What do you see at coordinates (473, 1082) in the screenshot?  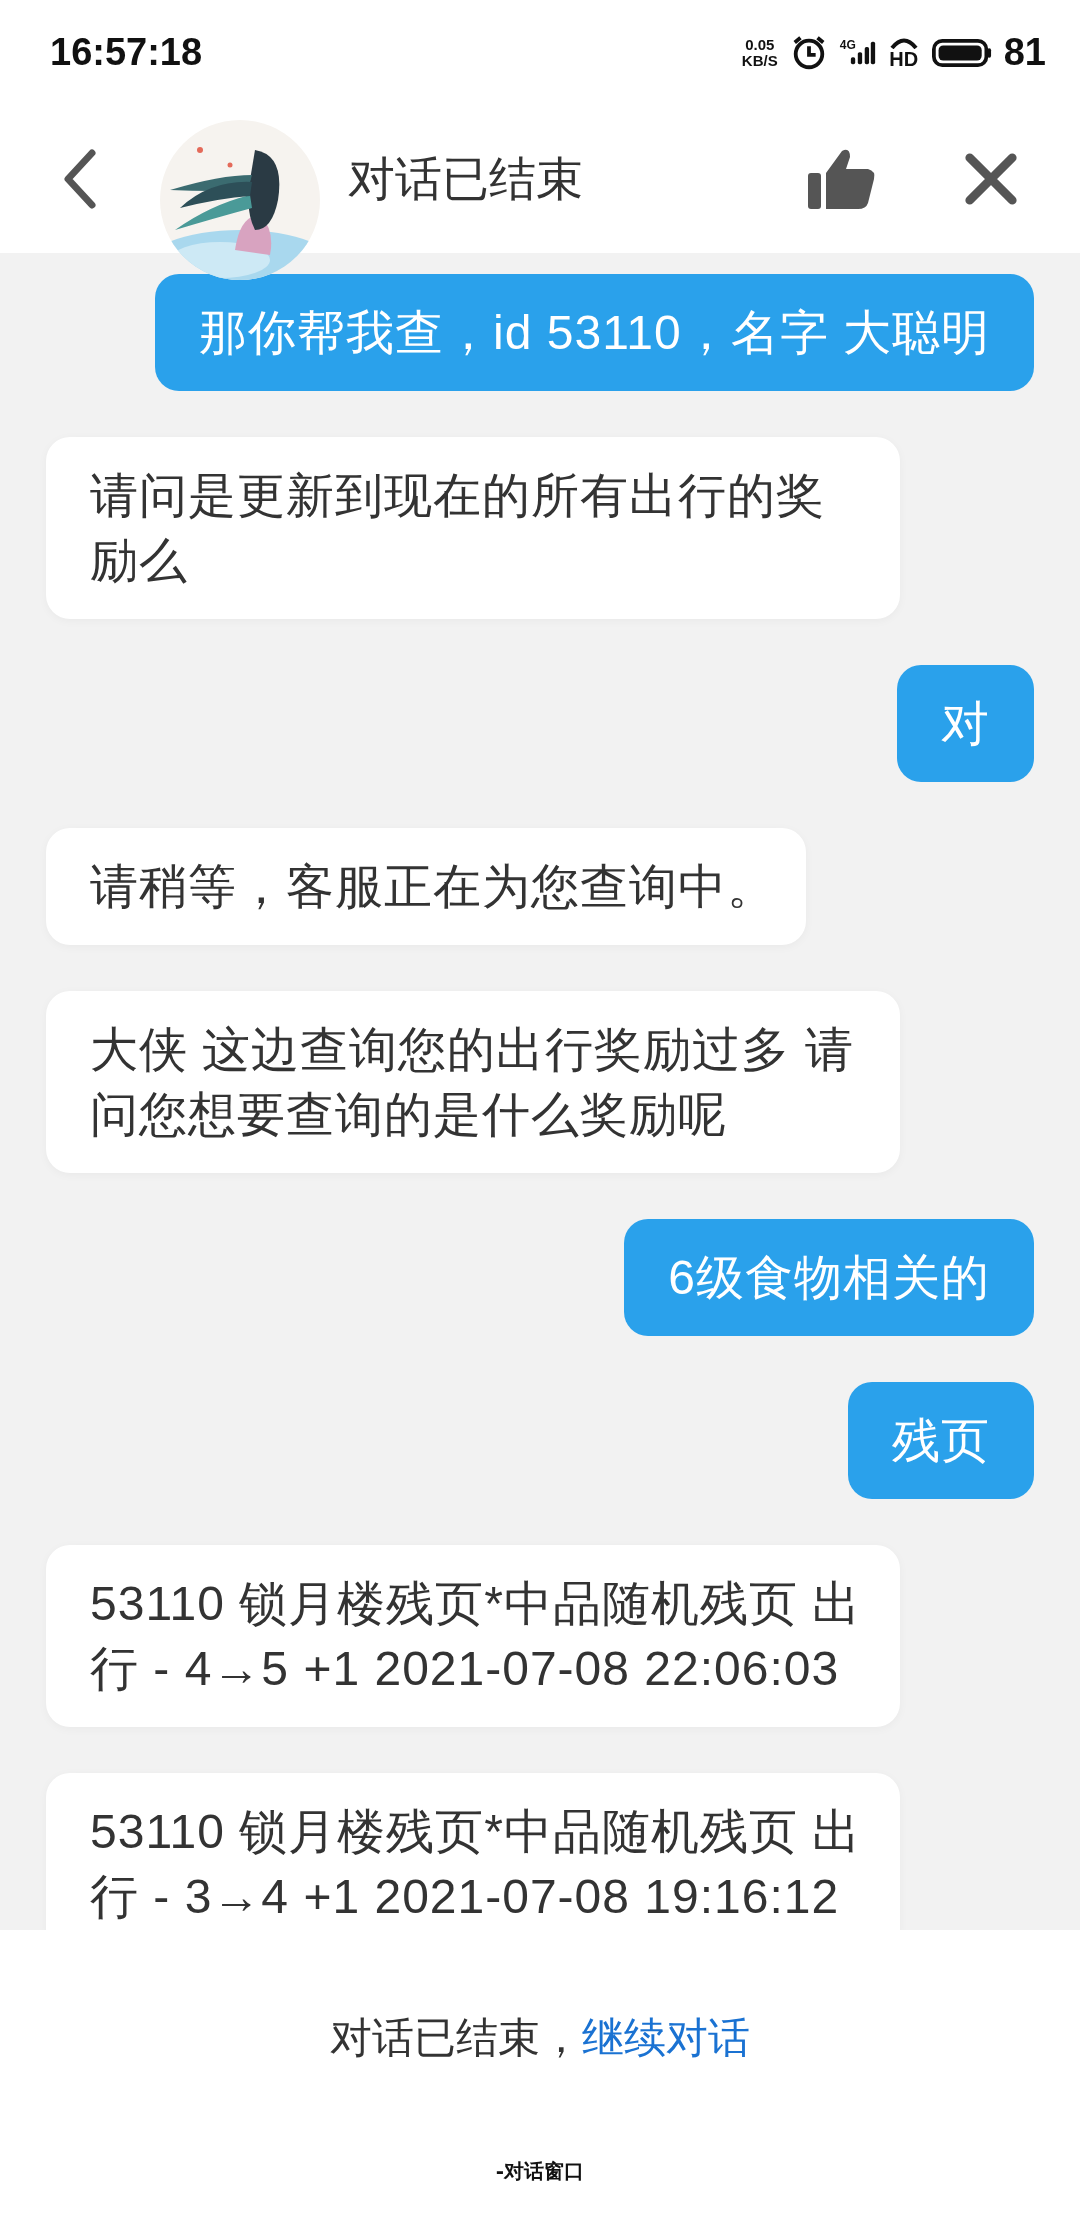 I see `received-message: 大侠 这边查询您的出行奖励过多 请问您想要查询的是什么奖励呢` at bounding box center [473, 1082].